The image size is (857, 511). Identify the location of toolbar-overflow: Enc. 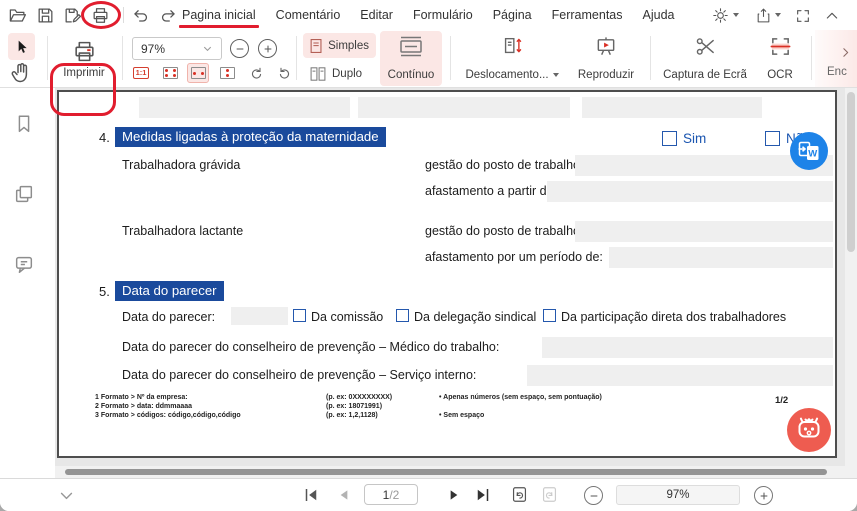
(836, 58).